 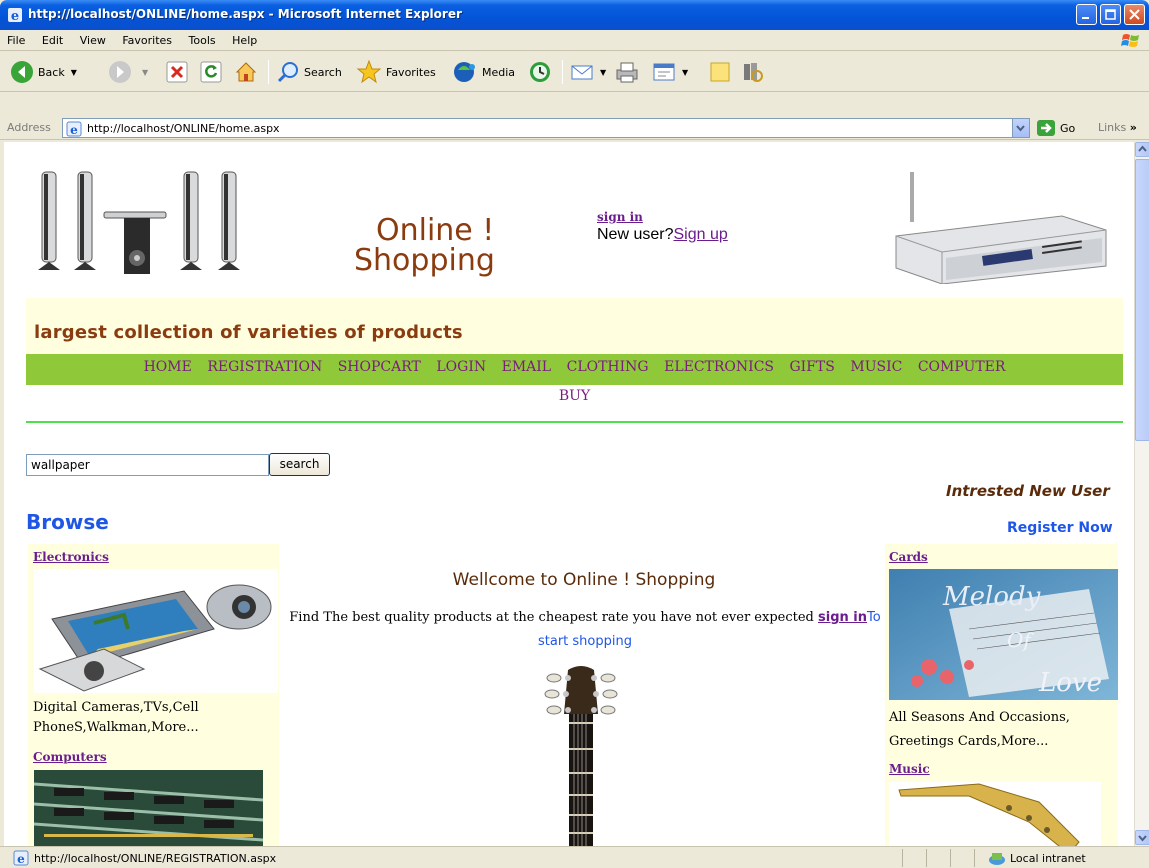 What do you see at coordinates (908, 557) in the screenshot?
I see `category-cards-link: Cards` at bounding box center [908, 557].